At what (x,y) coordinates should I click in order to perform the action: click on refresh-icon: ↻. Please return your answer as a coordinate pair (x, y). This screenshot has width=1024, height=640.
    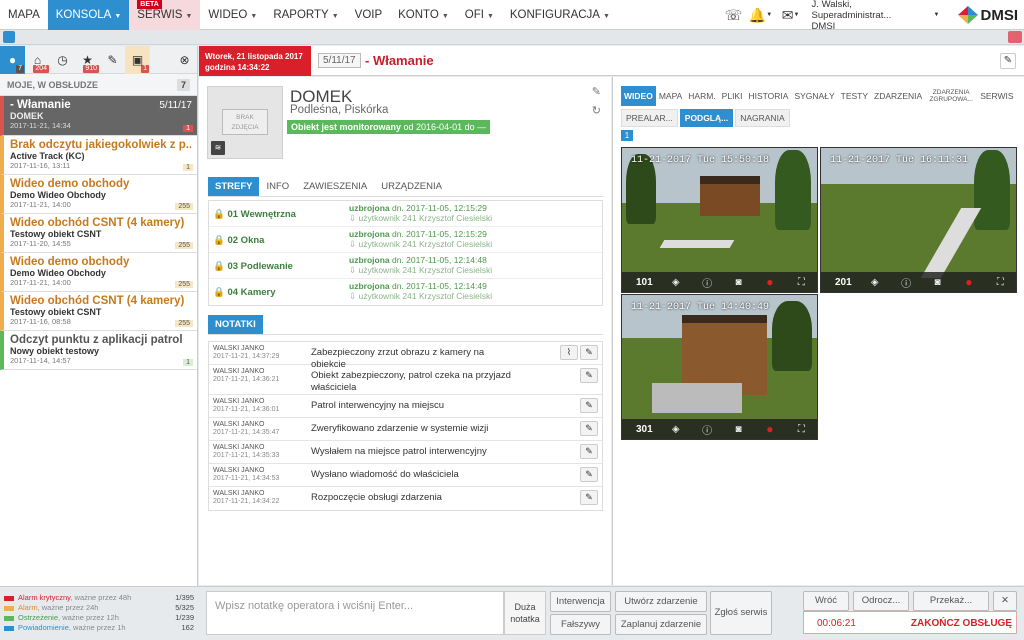
    Looking at the image, I should click on (596, 110).